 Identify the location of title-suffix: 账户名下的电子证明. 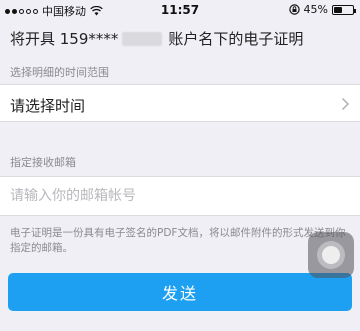
(236, 39).